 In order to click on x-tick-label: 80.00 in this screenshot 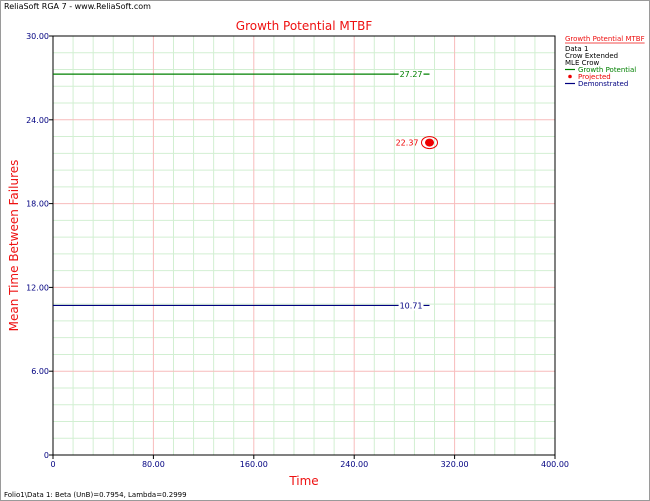, I will do `click(153, 464)`.